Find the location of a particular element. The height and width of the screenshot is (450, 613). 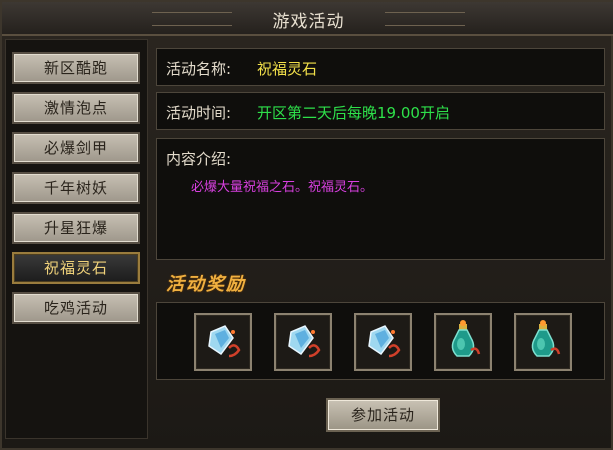

sidebar-item-chiji-huodong: 吃鸡活动 is located at coordinates (76, 308).